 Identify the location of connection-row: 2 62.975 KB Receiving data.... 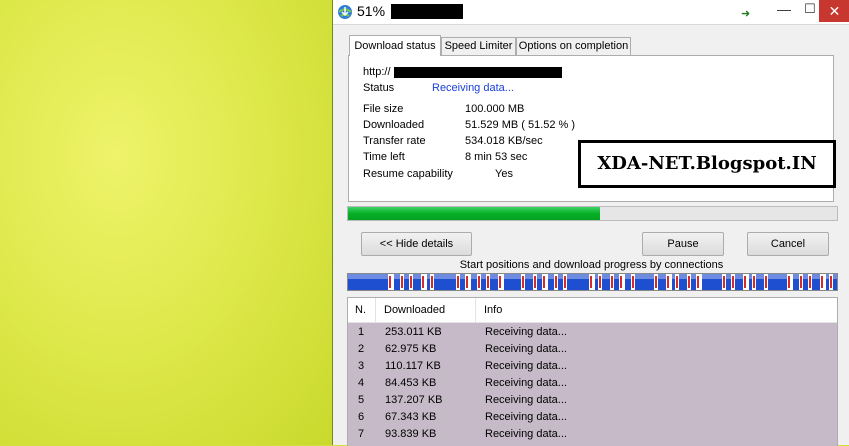
(592, 349).